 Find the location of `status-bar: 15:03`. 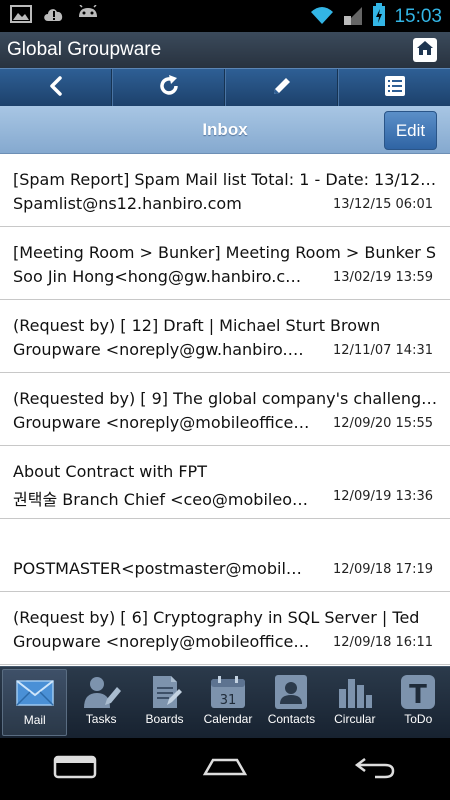

status-bar: 15:03 is located at coordinates (225, 16).